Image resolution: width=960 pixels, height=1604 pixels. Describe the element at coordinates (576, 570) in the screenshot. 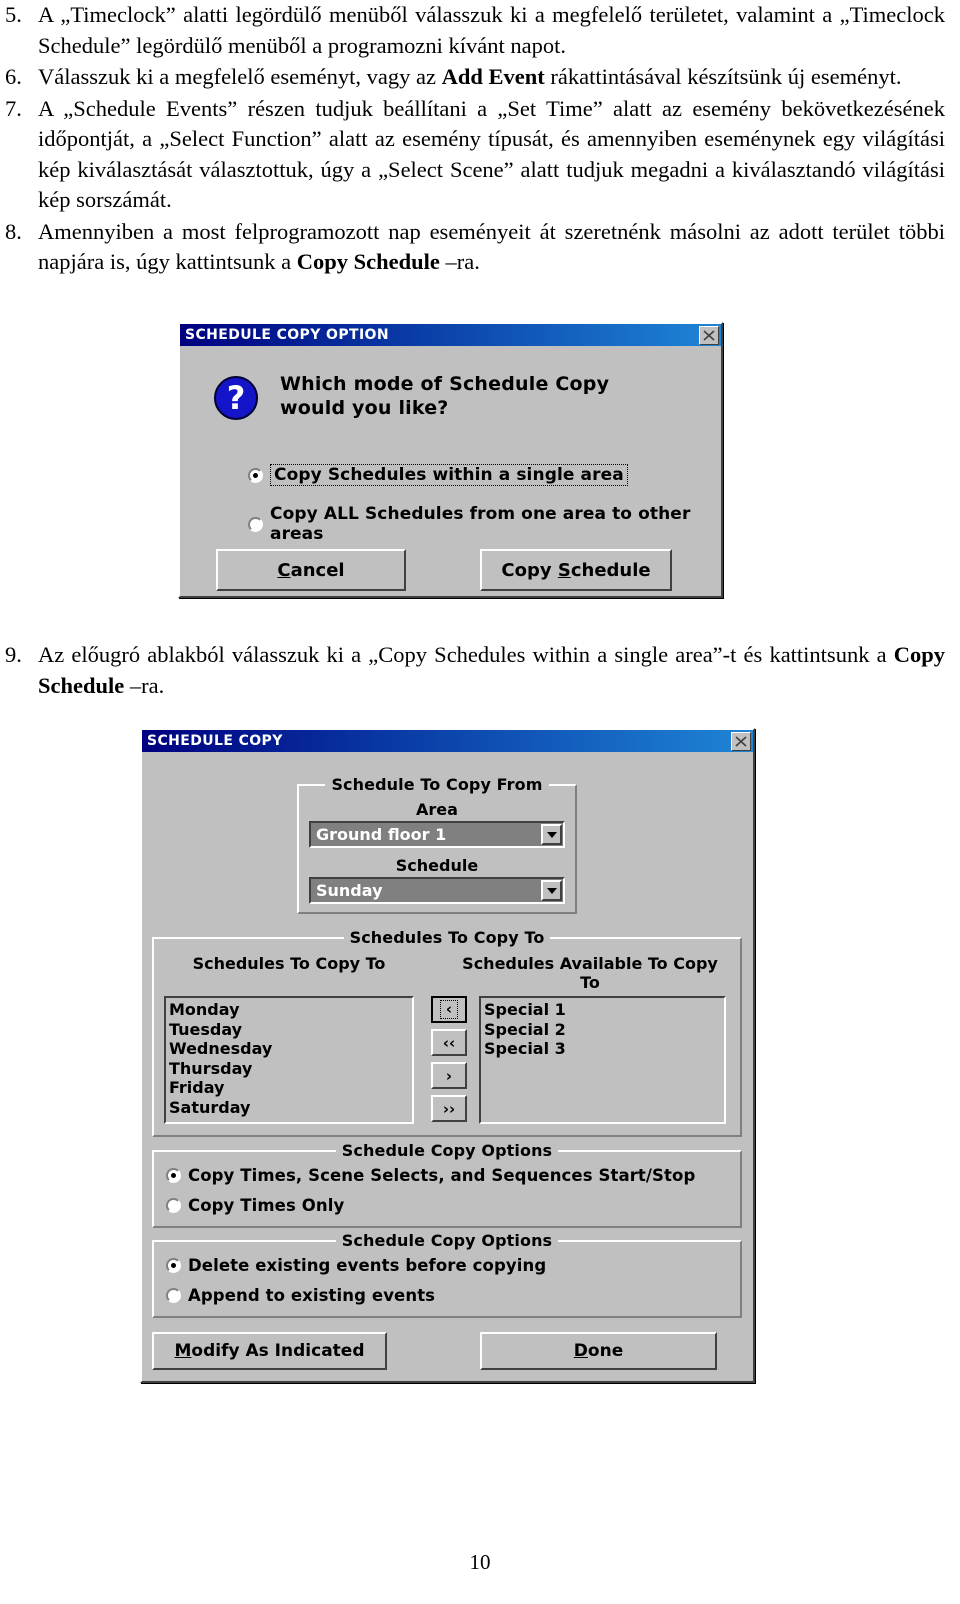

I see `copy-schedule-button: Copy Schedule` at that location.